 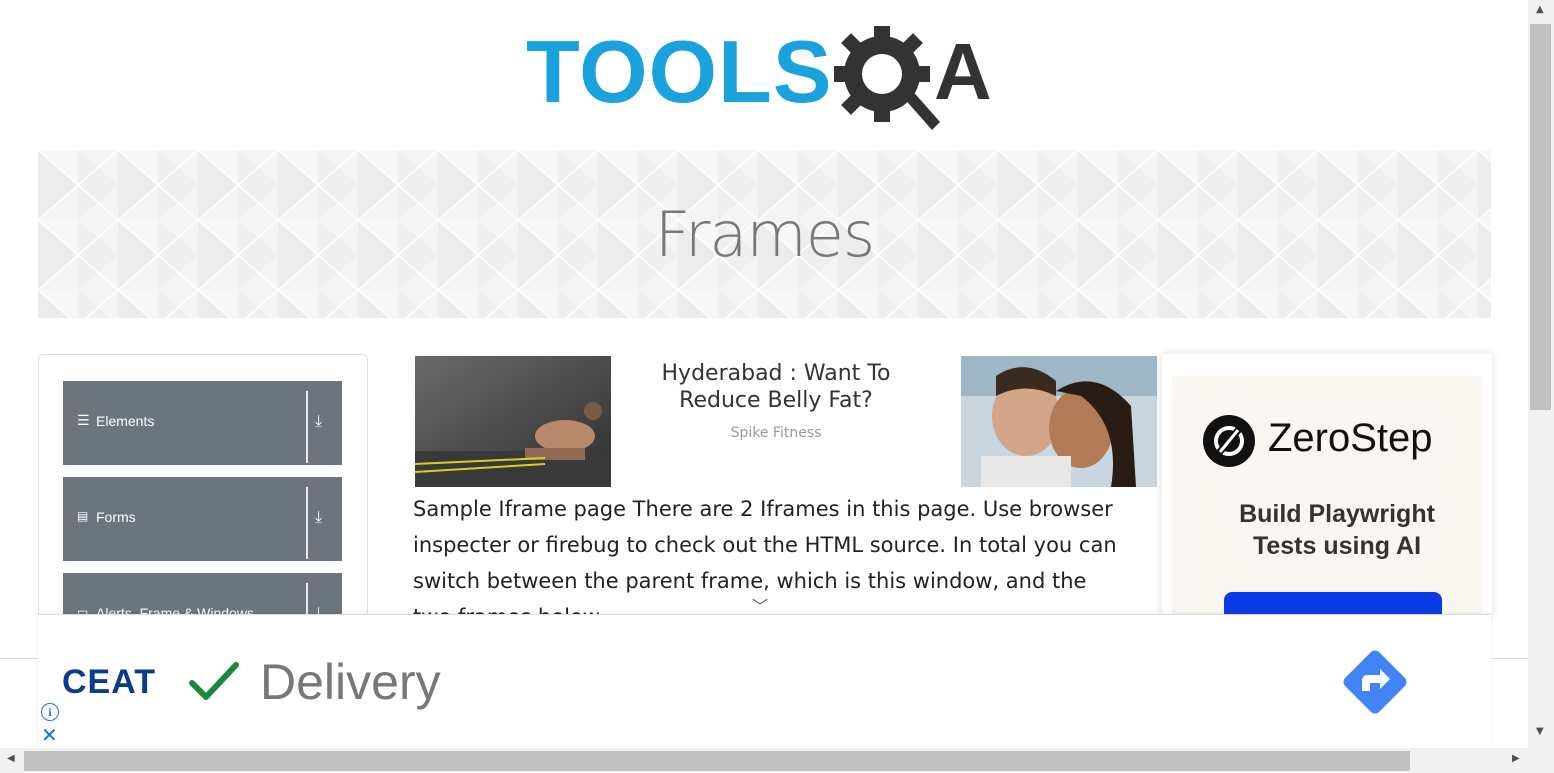 What do you see at coordinates (125, 421) in the screenshot?
I see `sidebar-group-label: Elements` at bounding box center [125, 421].